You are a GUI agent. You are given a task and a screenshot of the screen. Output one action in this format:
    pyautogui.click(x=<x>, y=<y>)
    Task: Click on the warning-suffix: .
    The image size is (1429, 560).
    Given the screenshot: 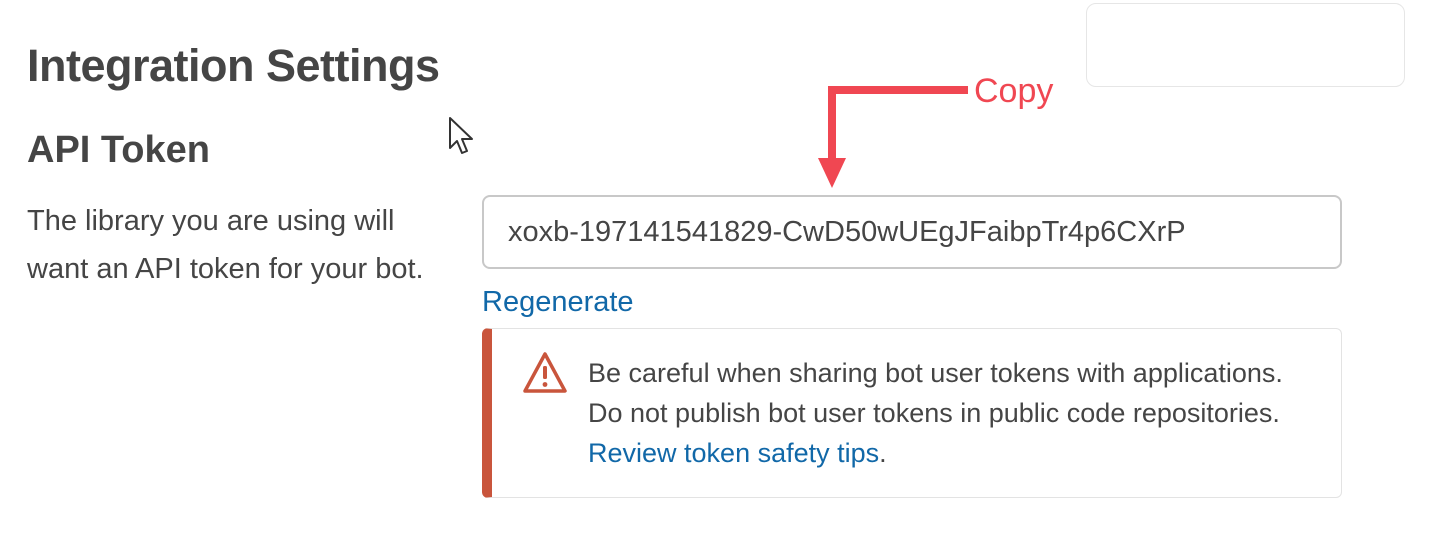 What is the action you would take?
    pyautogui.click(x=883, y=453)
    